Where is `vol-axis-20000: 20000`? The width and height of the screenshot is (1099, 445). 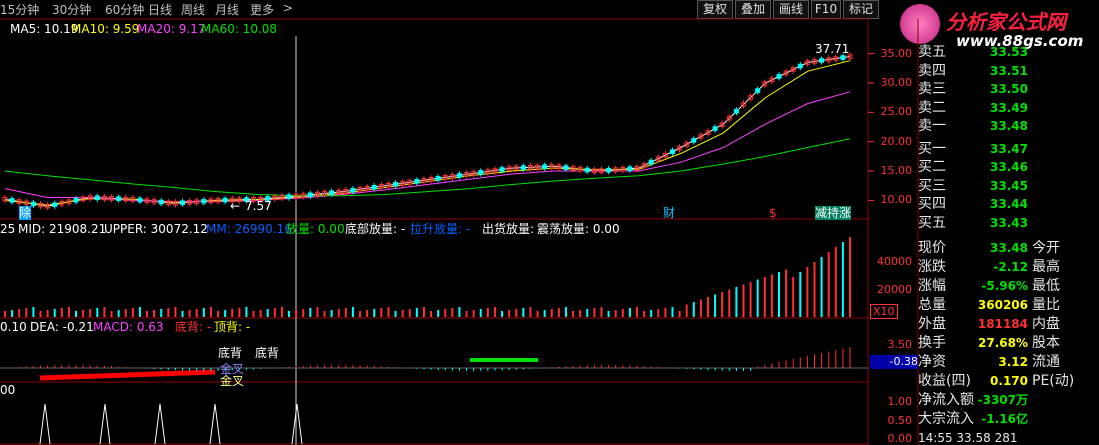
vol-axis-20000: 20000 is located at coordinates (894, 289).